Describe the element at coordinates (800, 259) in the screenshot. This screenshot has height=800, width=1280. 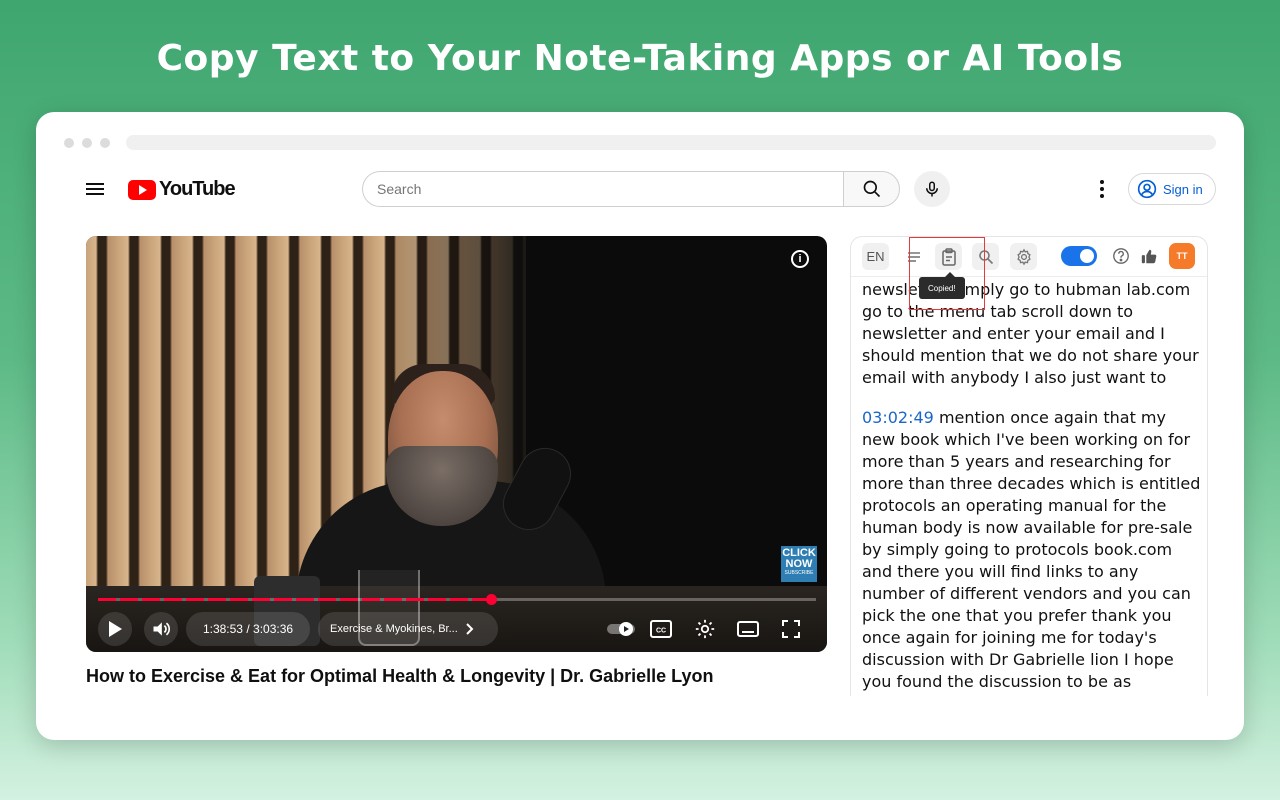
I see `info-icon: i` at that location.